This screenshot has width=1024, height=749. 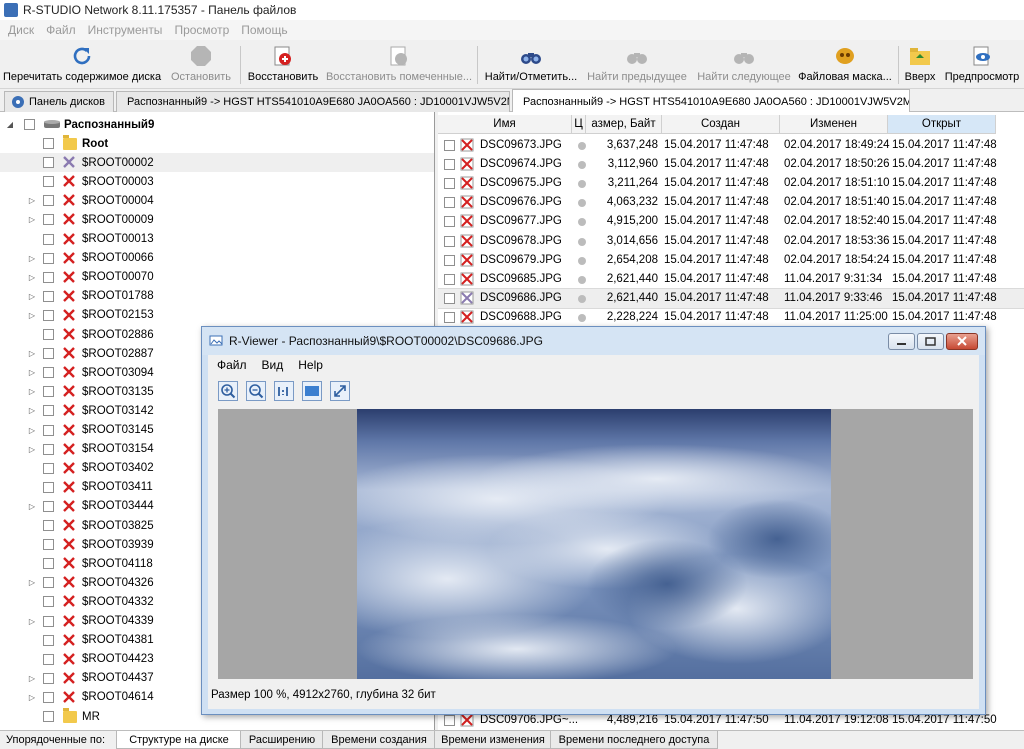 What do you see at coordinates (179, 740) in the screenshot?
I see `sort-tab-structure: Структуре на диске` at bounding box center [179, 740].